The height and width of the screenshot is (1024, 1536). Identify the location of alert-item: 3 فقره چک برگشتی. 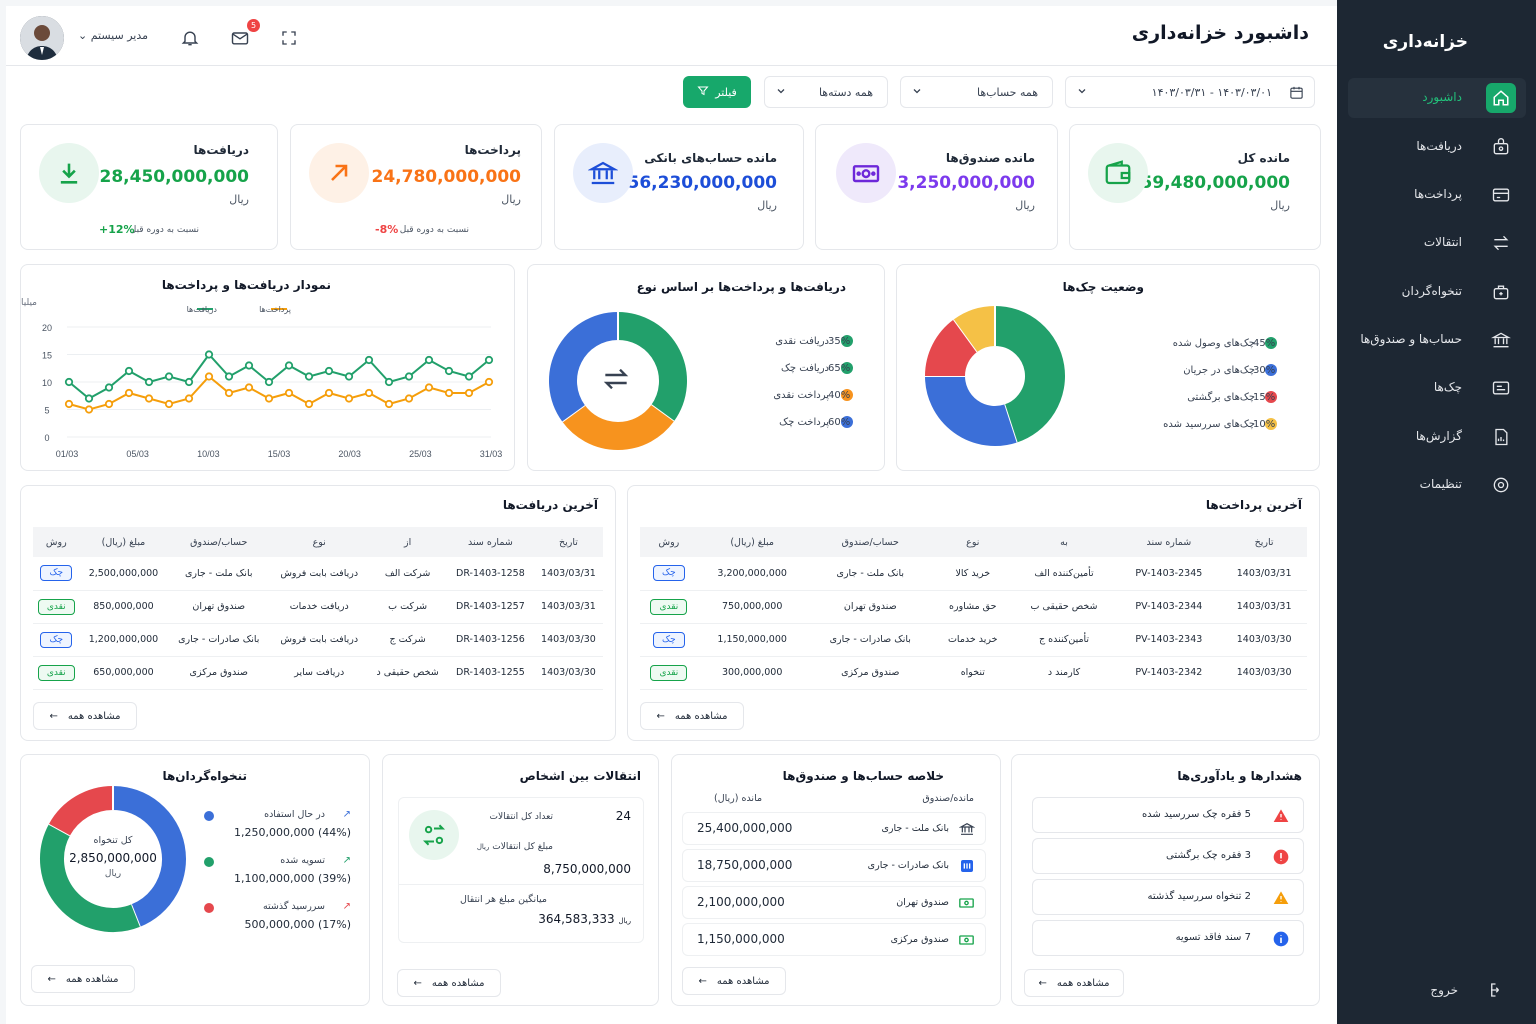
(1168, 856).